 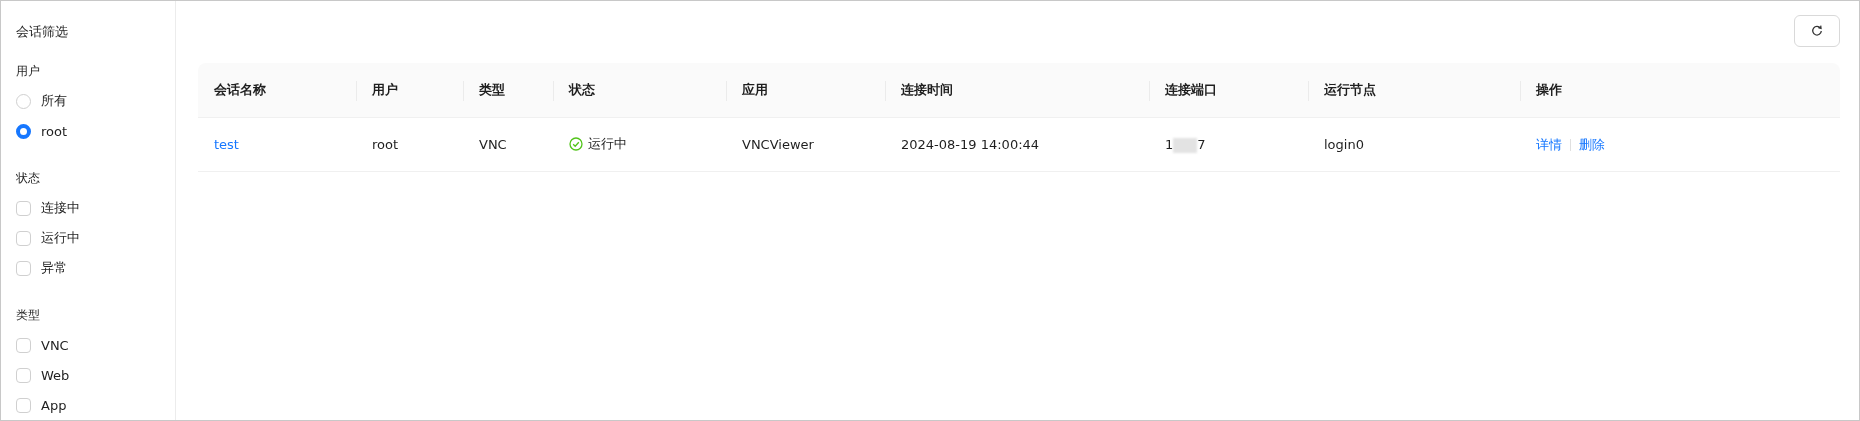 I want to click on refresh-icon, so click(x=1817, y=31).